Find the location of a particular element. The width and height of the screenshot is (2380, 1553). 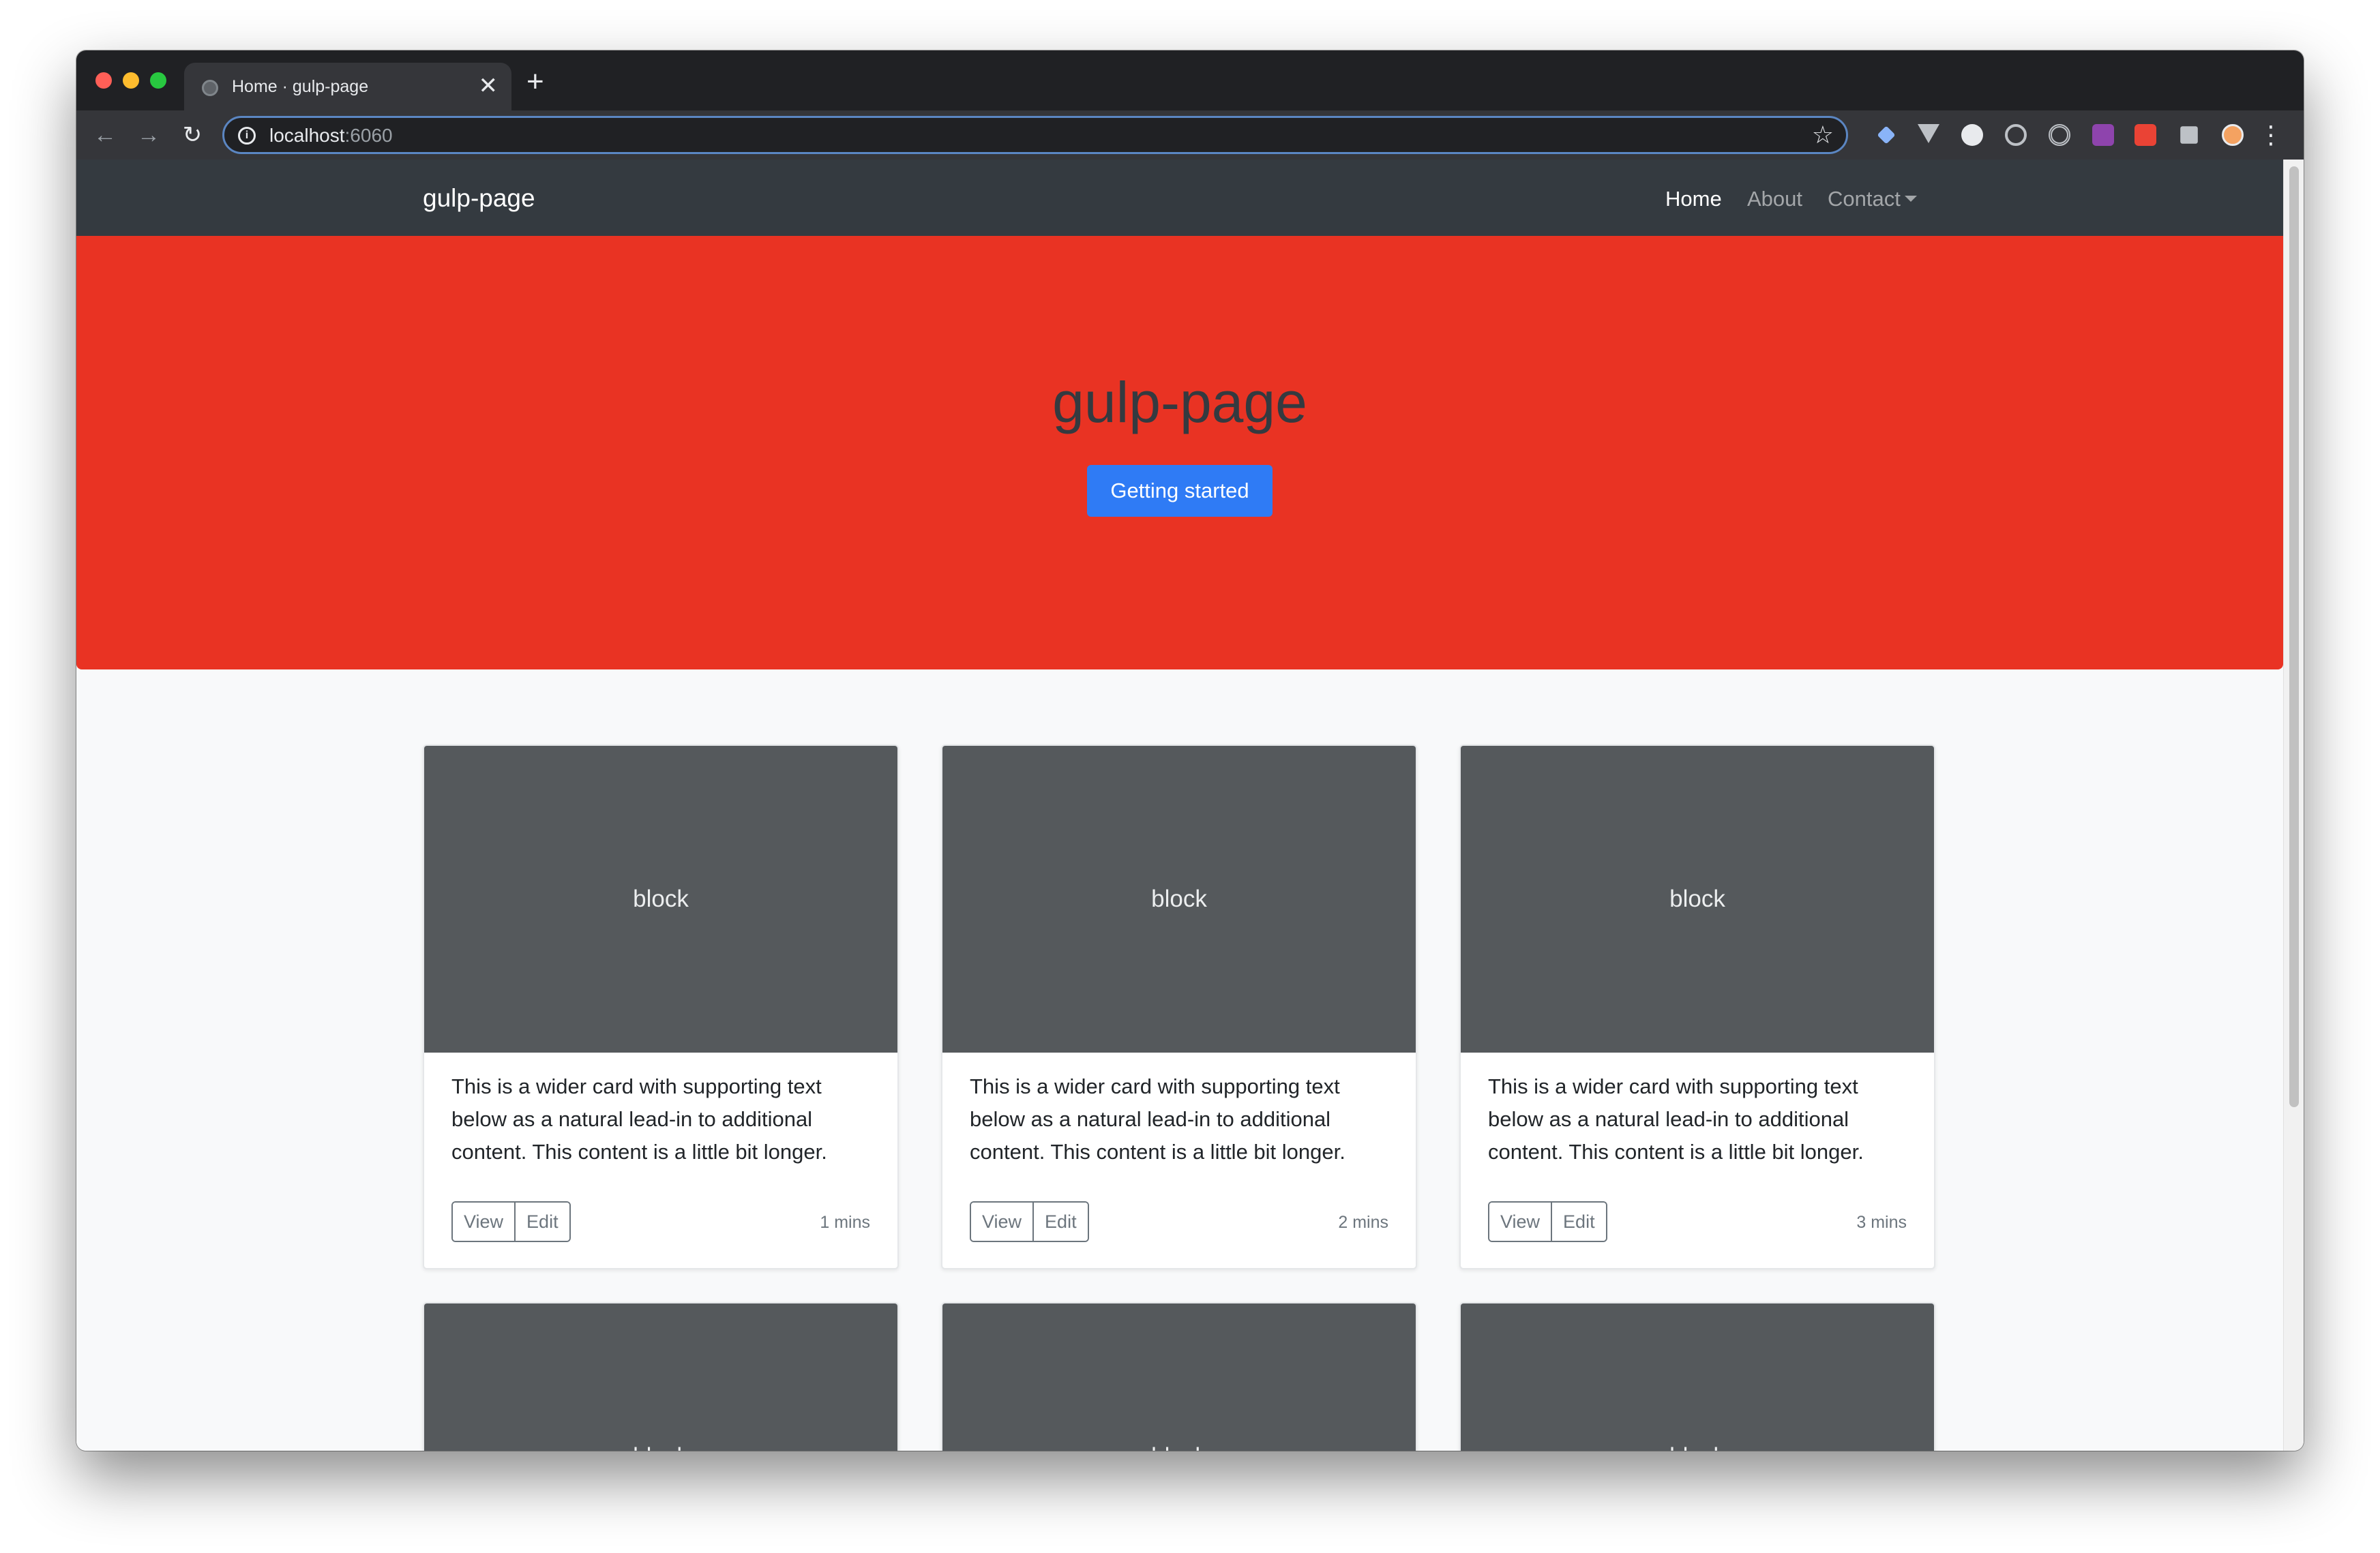

bookmark-star-icon: ☆ is located at coordinates (1823, 135).